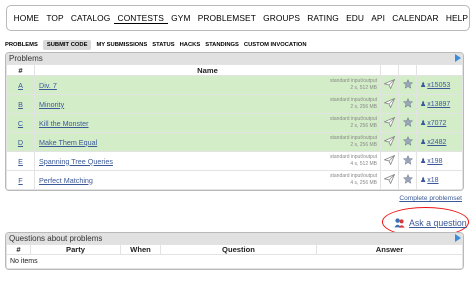 This screenshot has width=474, height=300. I want to click on nav-help: HELP, so click(456, 18).